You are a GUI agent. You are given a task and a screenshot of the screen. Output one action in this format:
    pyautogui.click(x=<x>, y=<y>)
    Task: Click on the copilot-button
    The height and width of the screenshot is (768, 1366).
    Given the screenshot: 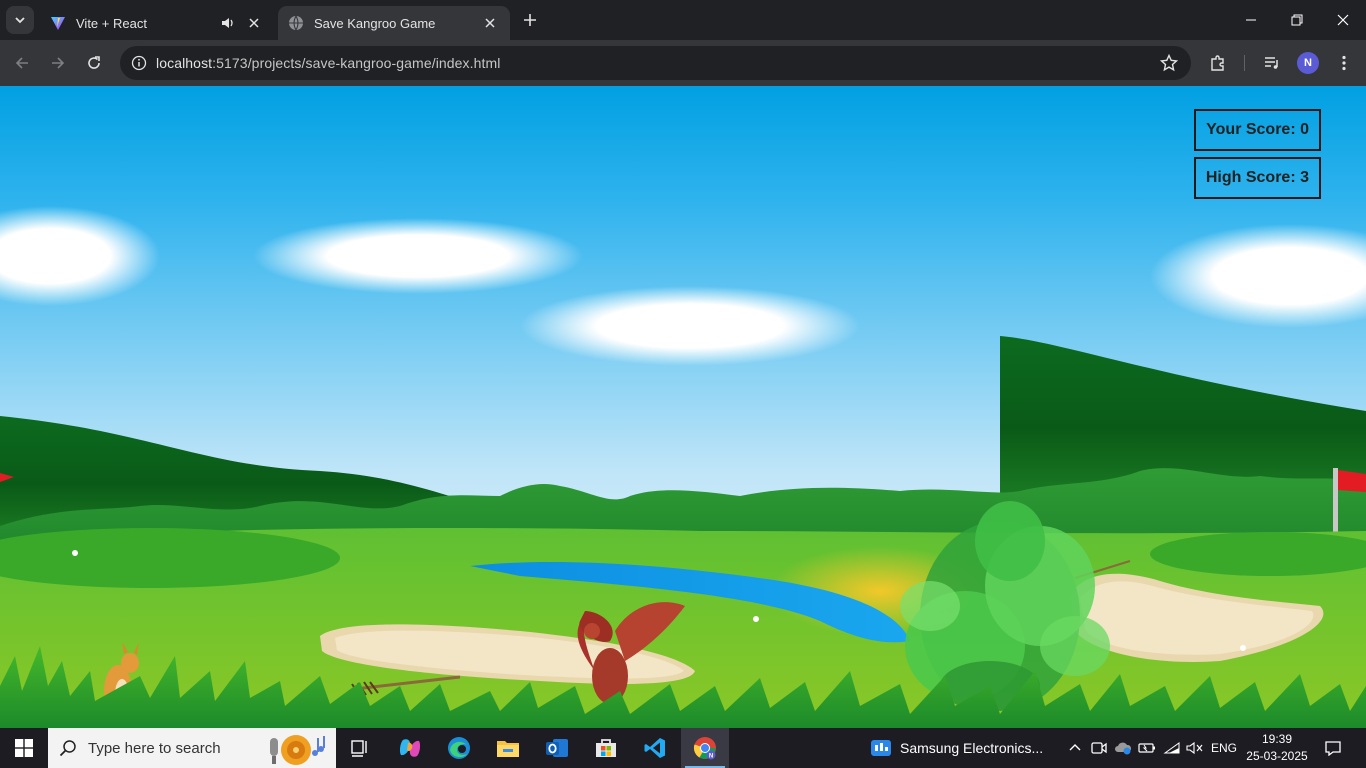 What is the action you would take?
    pyautogui.click(x=410, y=748)
    